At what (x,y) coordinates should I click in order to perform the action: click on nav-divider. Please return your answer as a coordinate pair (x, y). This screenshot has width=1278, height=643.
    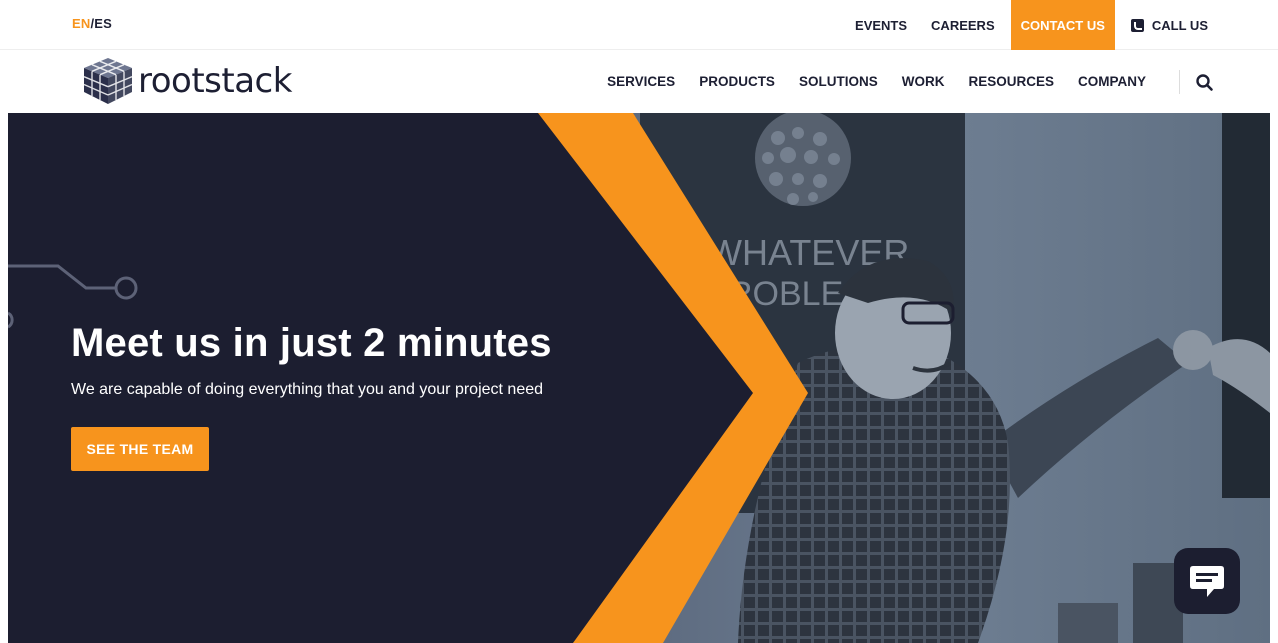
    Looking at the image, I should click on (1179, 82).